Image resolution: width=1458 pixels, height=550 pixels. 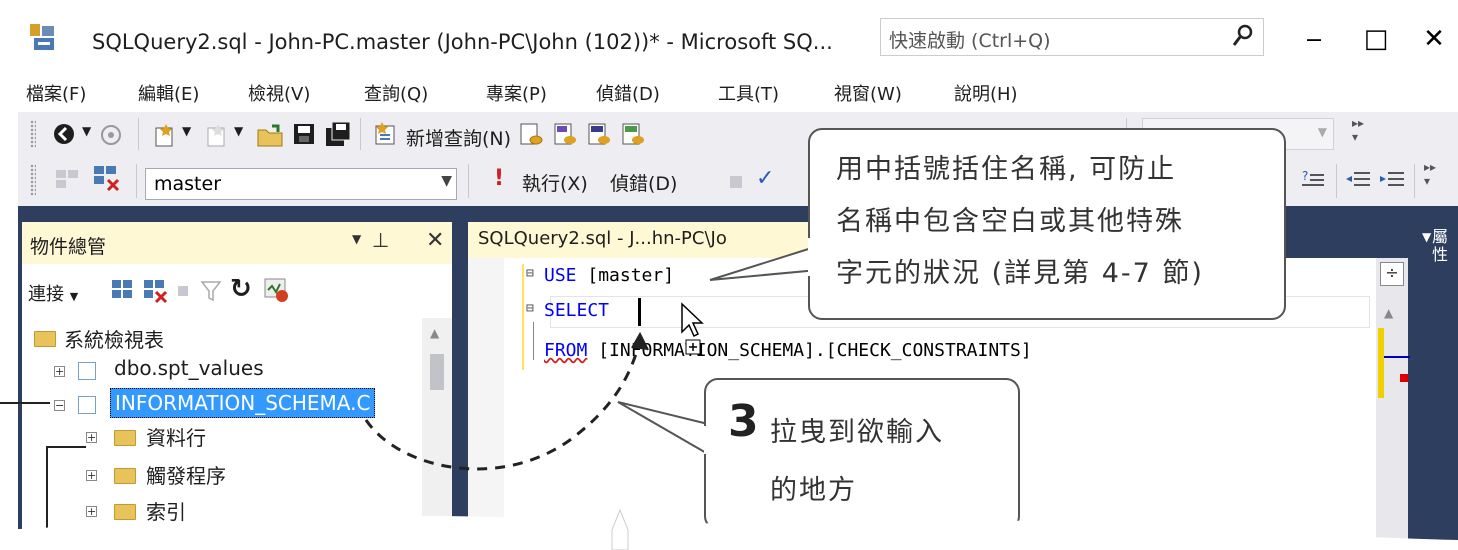 I want to click on properties-tab: 屬性, so click(x=1441, y=246).